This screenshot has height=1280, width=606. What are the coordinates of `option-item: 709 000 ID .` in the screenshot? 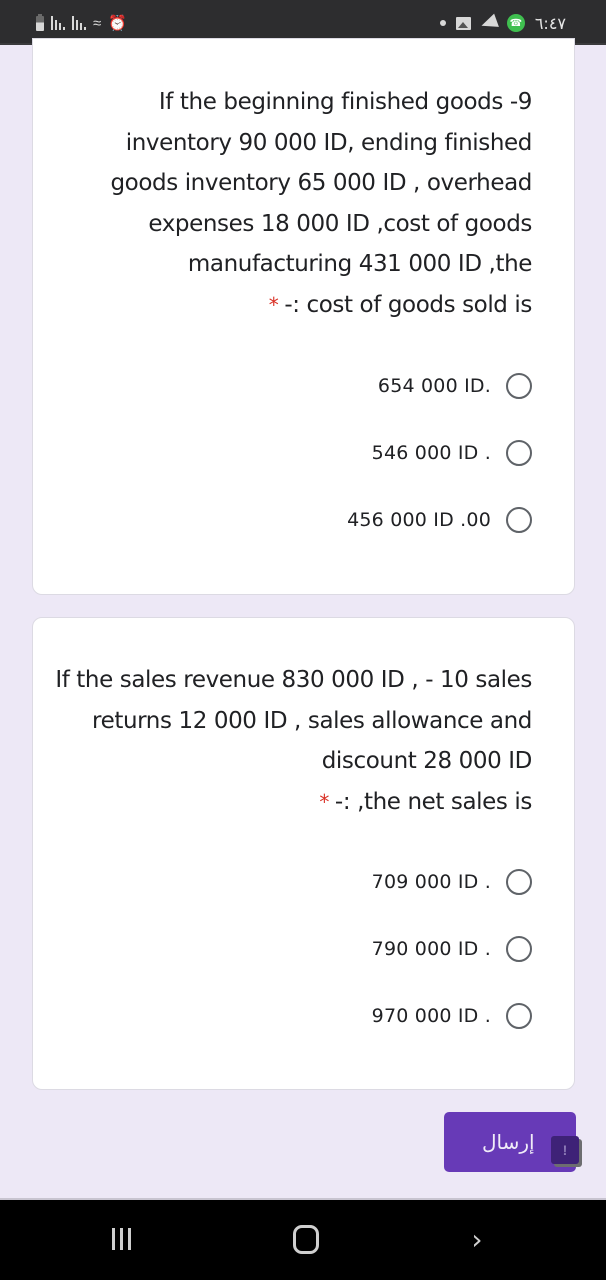 It's located at (452, 882).